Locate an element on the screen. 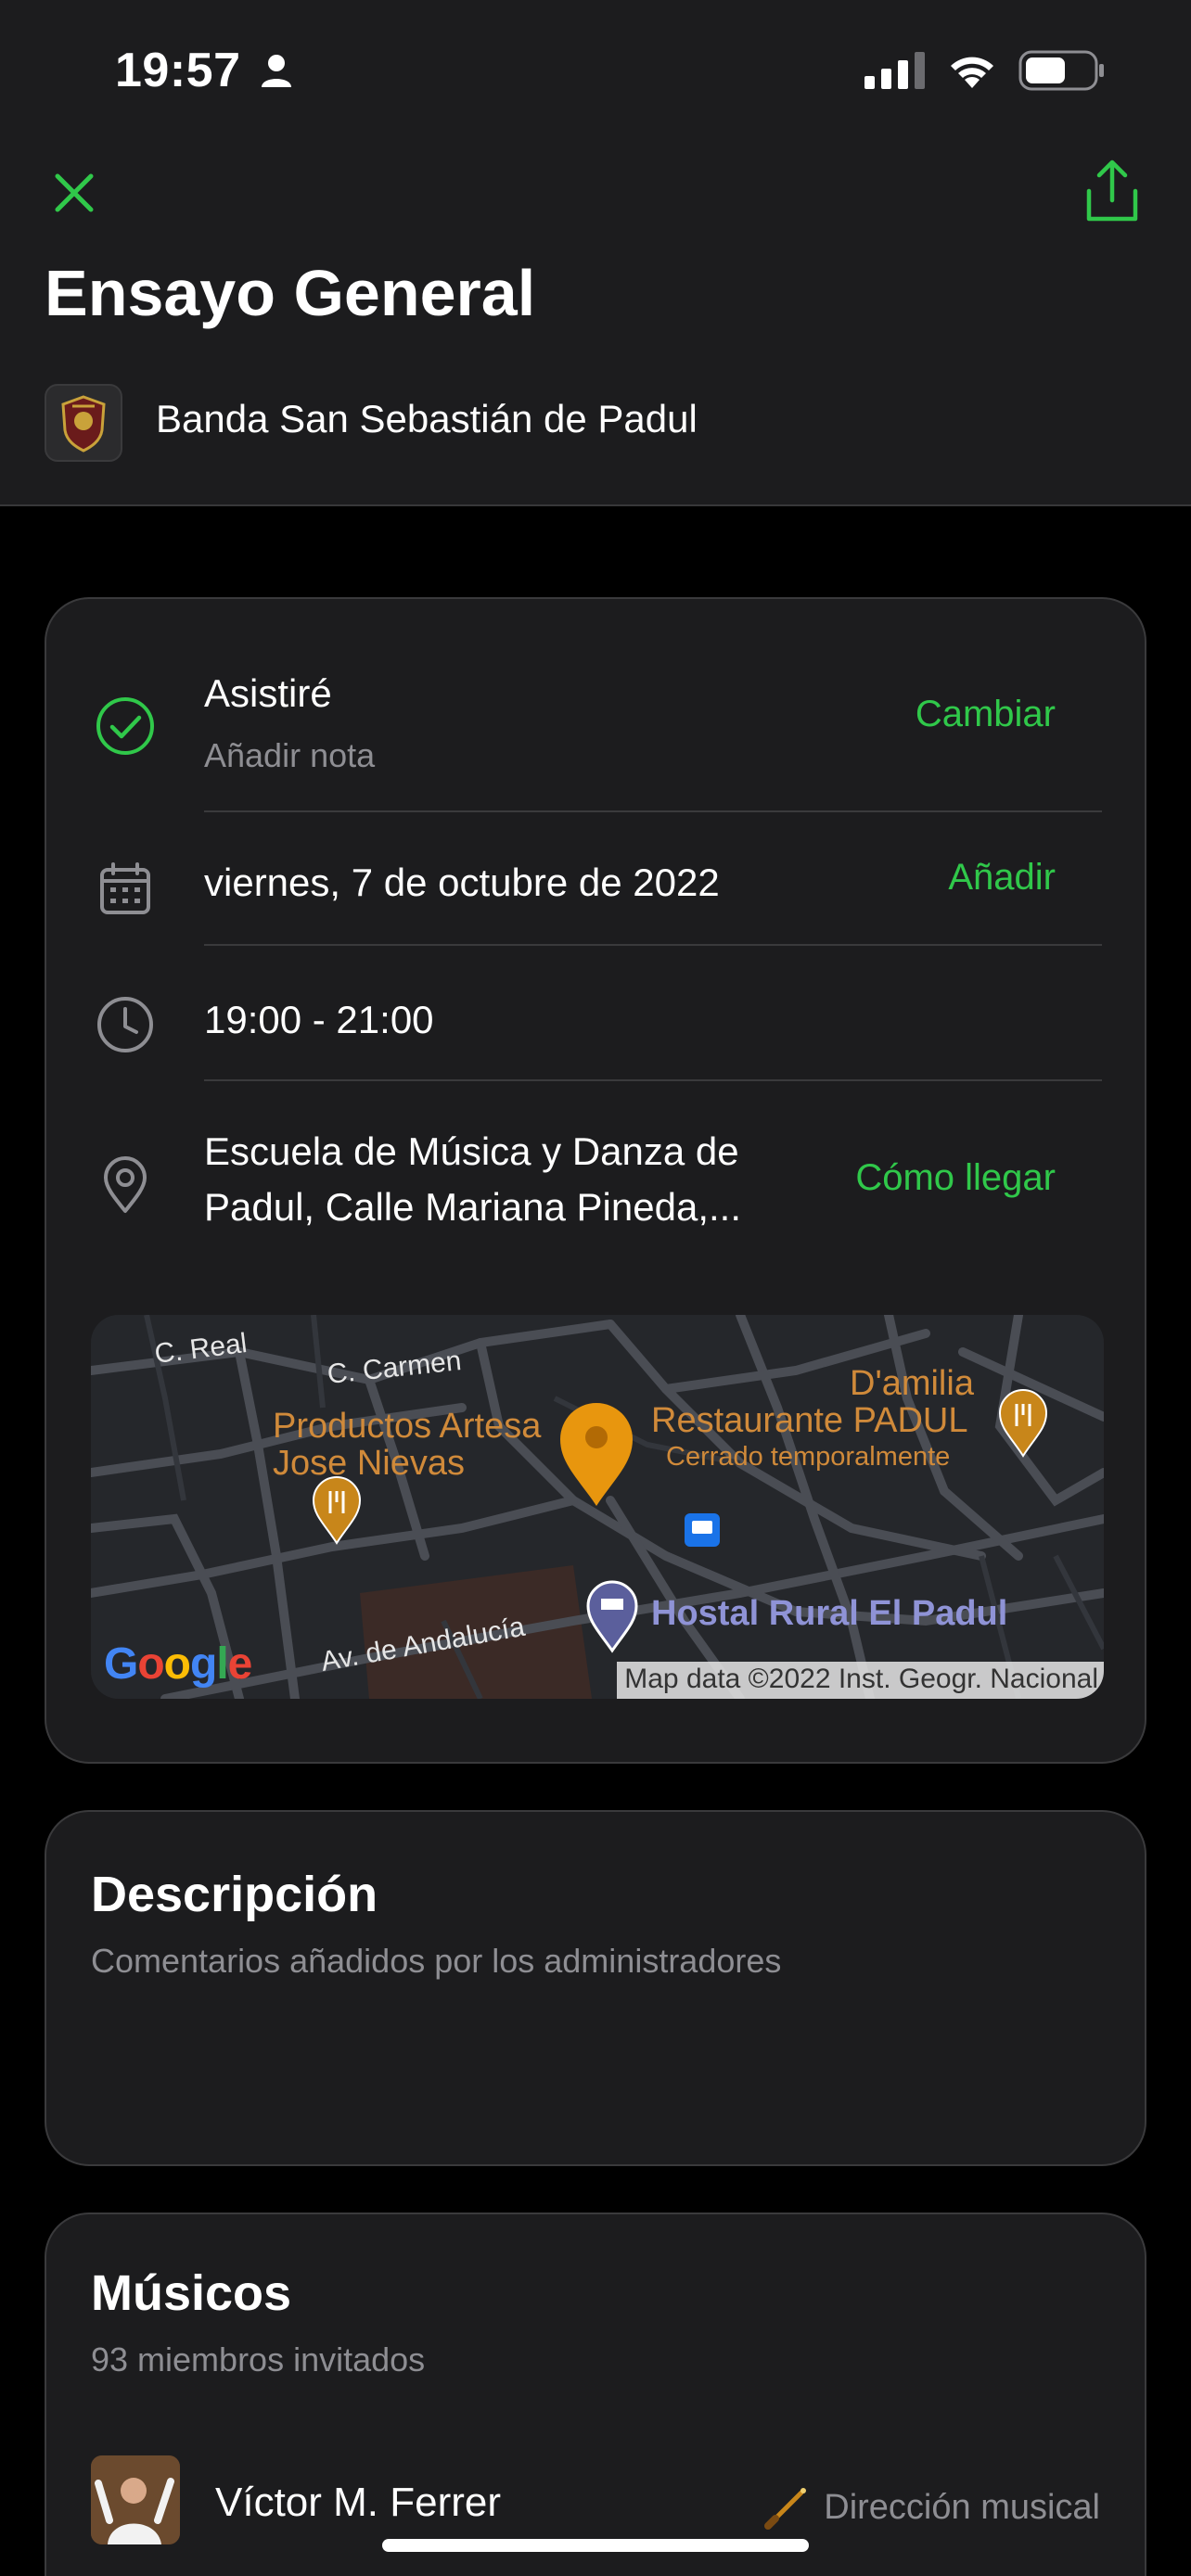 This screenshot has height=2576, width=1191. organization-name: Banda San Sebastián de Padul is located at coordinates (427, 419).